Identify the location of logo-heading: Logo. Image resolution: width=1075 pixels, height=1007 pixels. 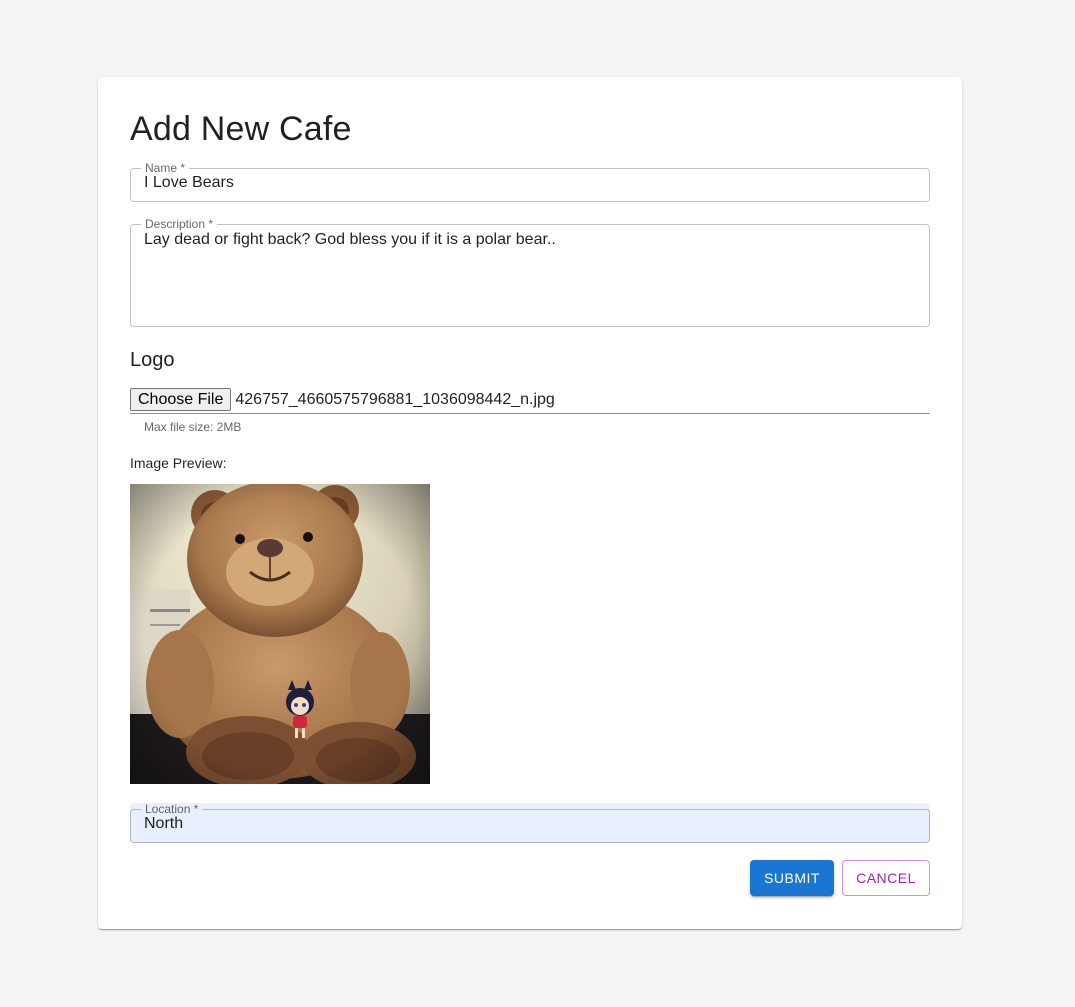
(152, 360).